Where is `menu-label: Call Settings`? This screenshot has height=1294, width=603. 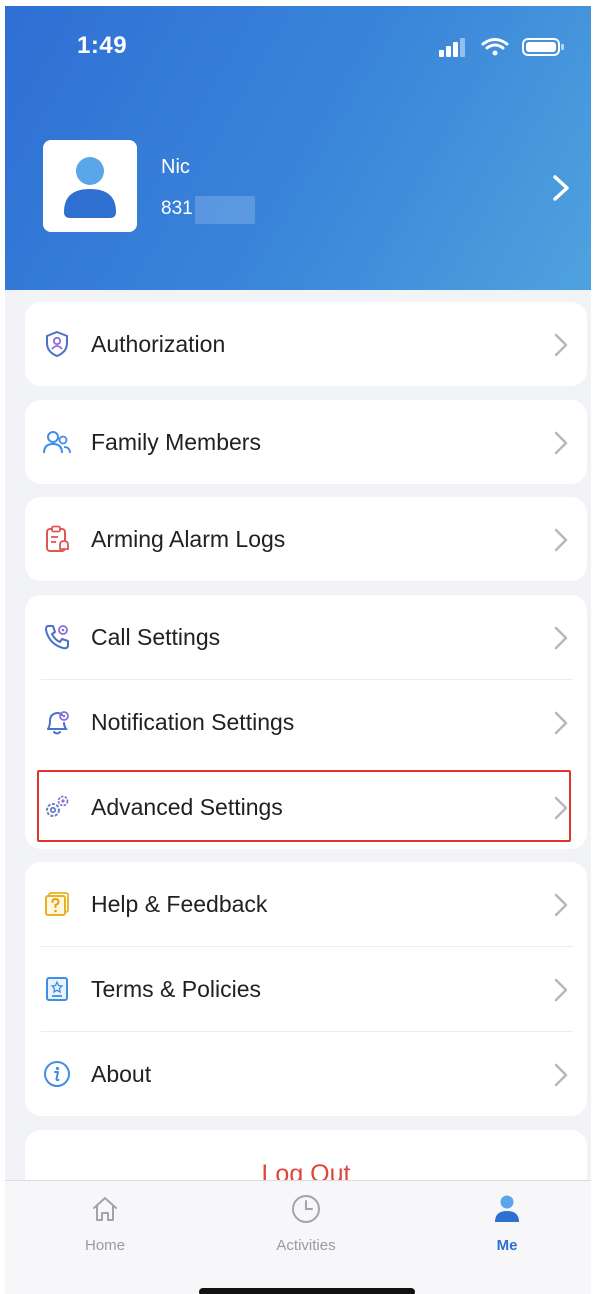 menu-label: Call Settings is located at coordinates (156, 637).